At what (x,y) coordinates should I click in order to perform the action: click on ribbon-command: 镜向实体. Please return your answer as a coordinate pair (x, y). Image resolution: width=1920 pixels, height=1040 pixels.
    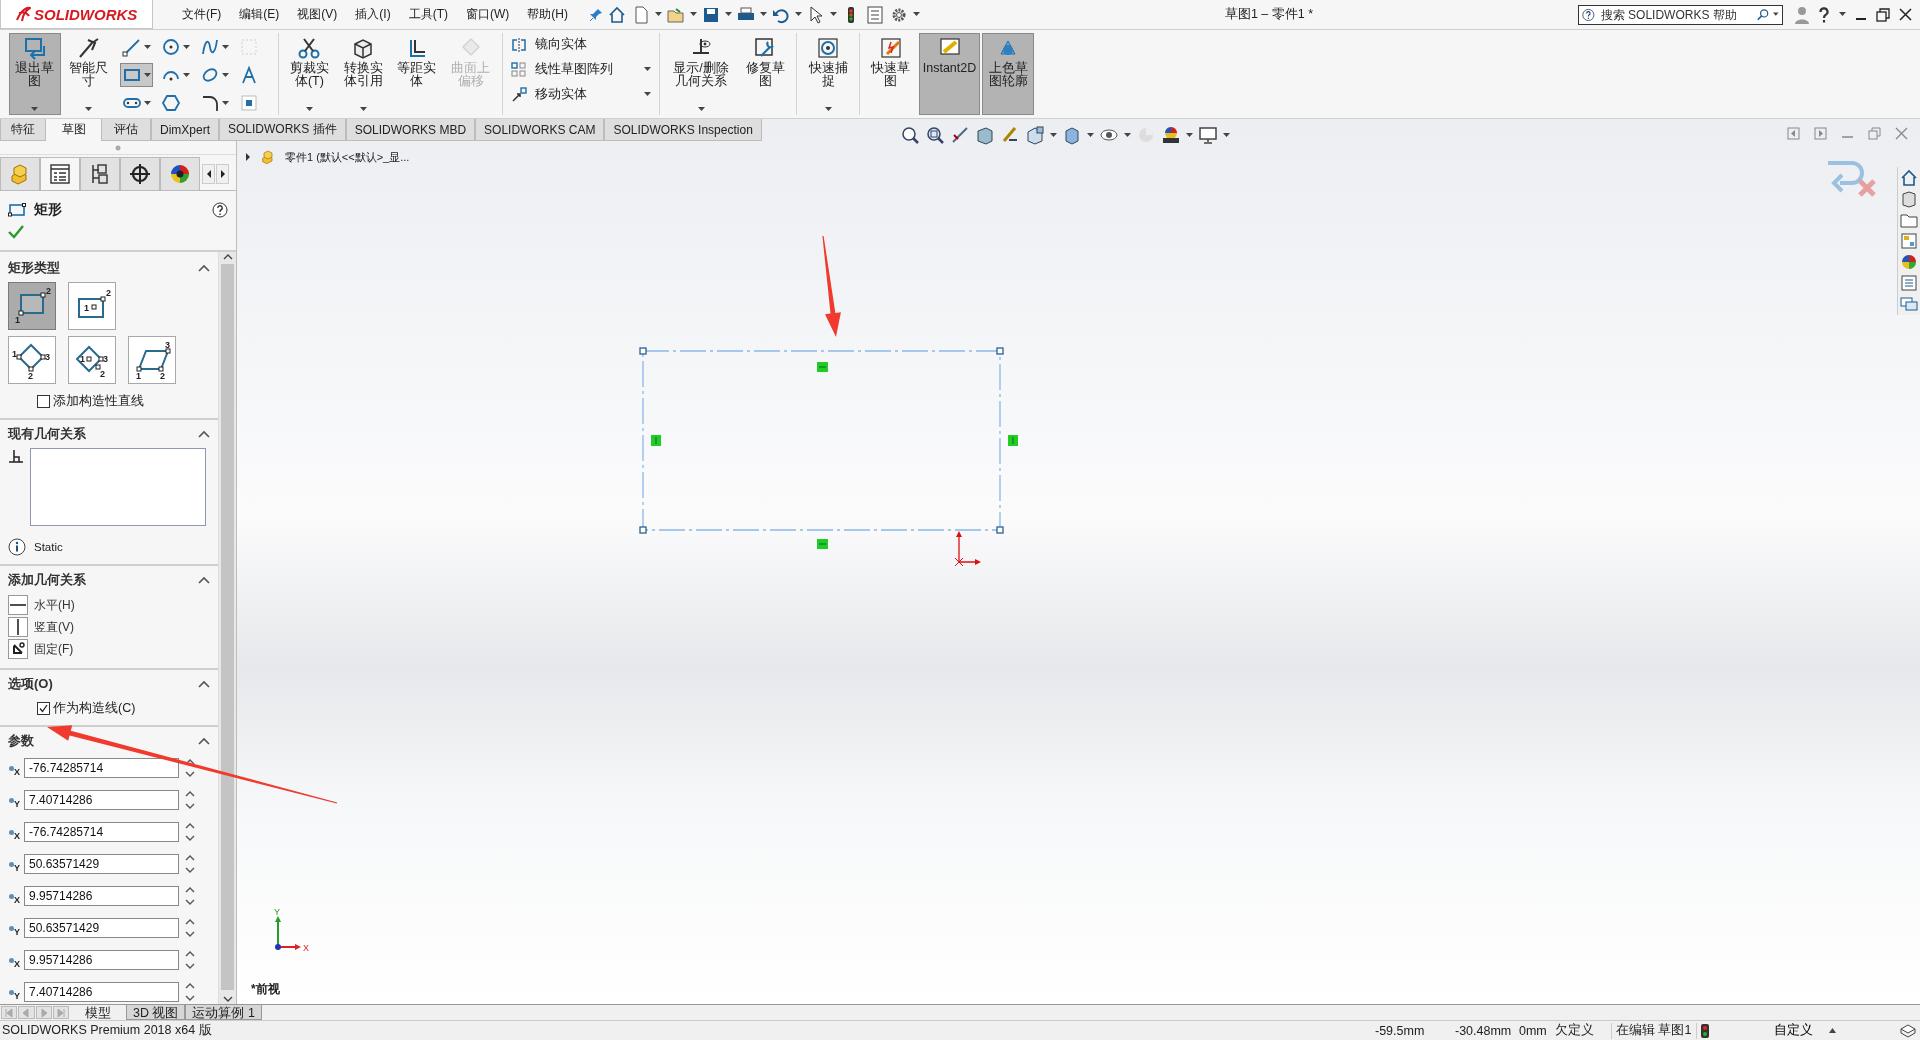
    Looking at the image, I should click on (580, 44).